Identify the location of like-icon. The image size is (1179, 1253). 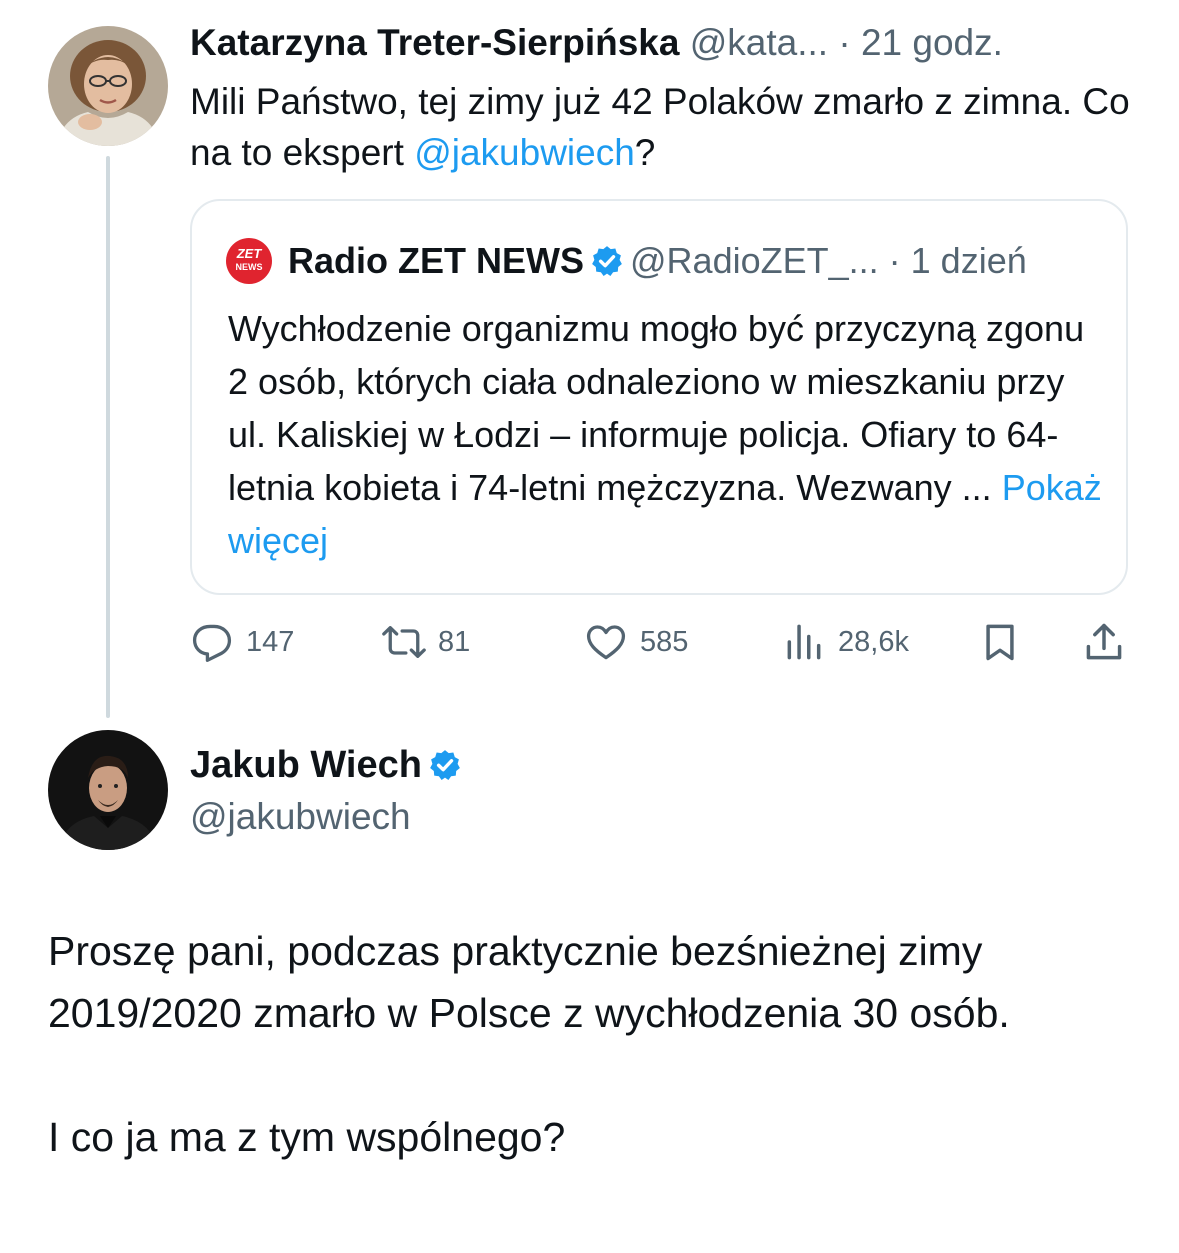
(606, 642).